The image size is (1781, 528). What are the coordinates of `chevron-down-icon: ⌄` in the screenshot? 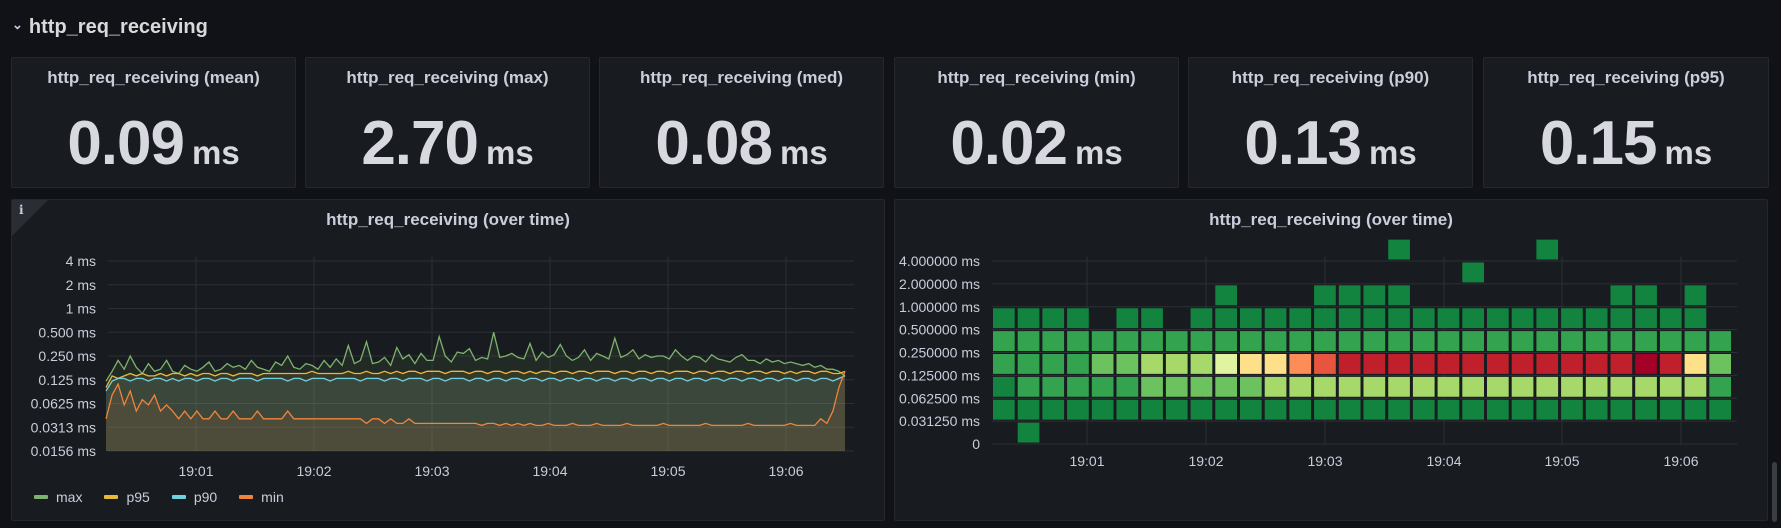 It's located at (17, 25).